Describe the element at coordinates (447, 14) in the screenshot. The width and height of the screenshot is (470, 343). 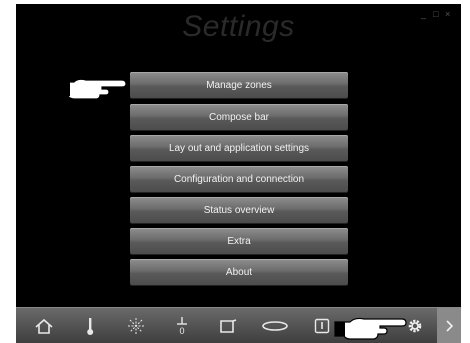
I see `close-button: ×` at that location.